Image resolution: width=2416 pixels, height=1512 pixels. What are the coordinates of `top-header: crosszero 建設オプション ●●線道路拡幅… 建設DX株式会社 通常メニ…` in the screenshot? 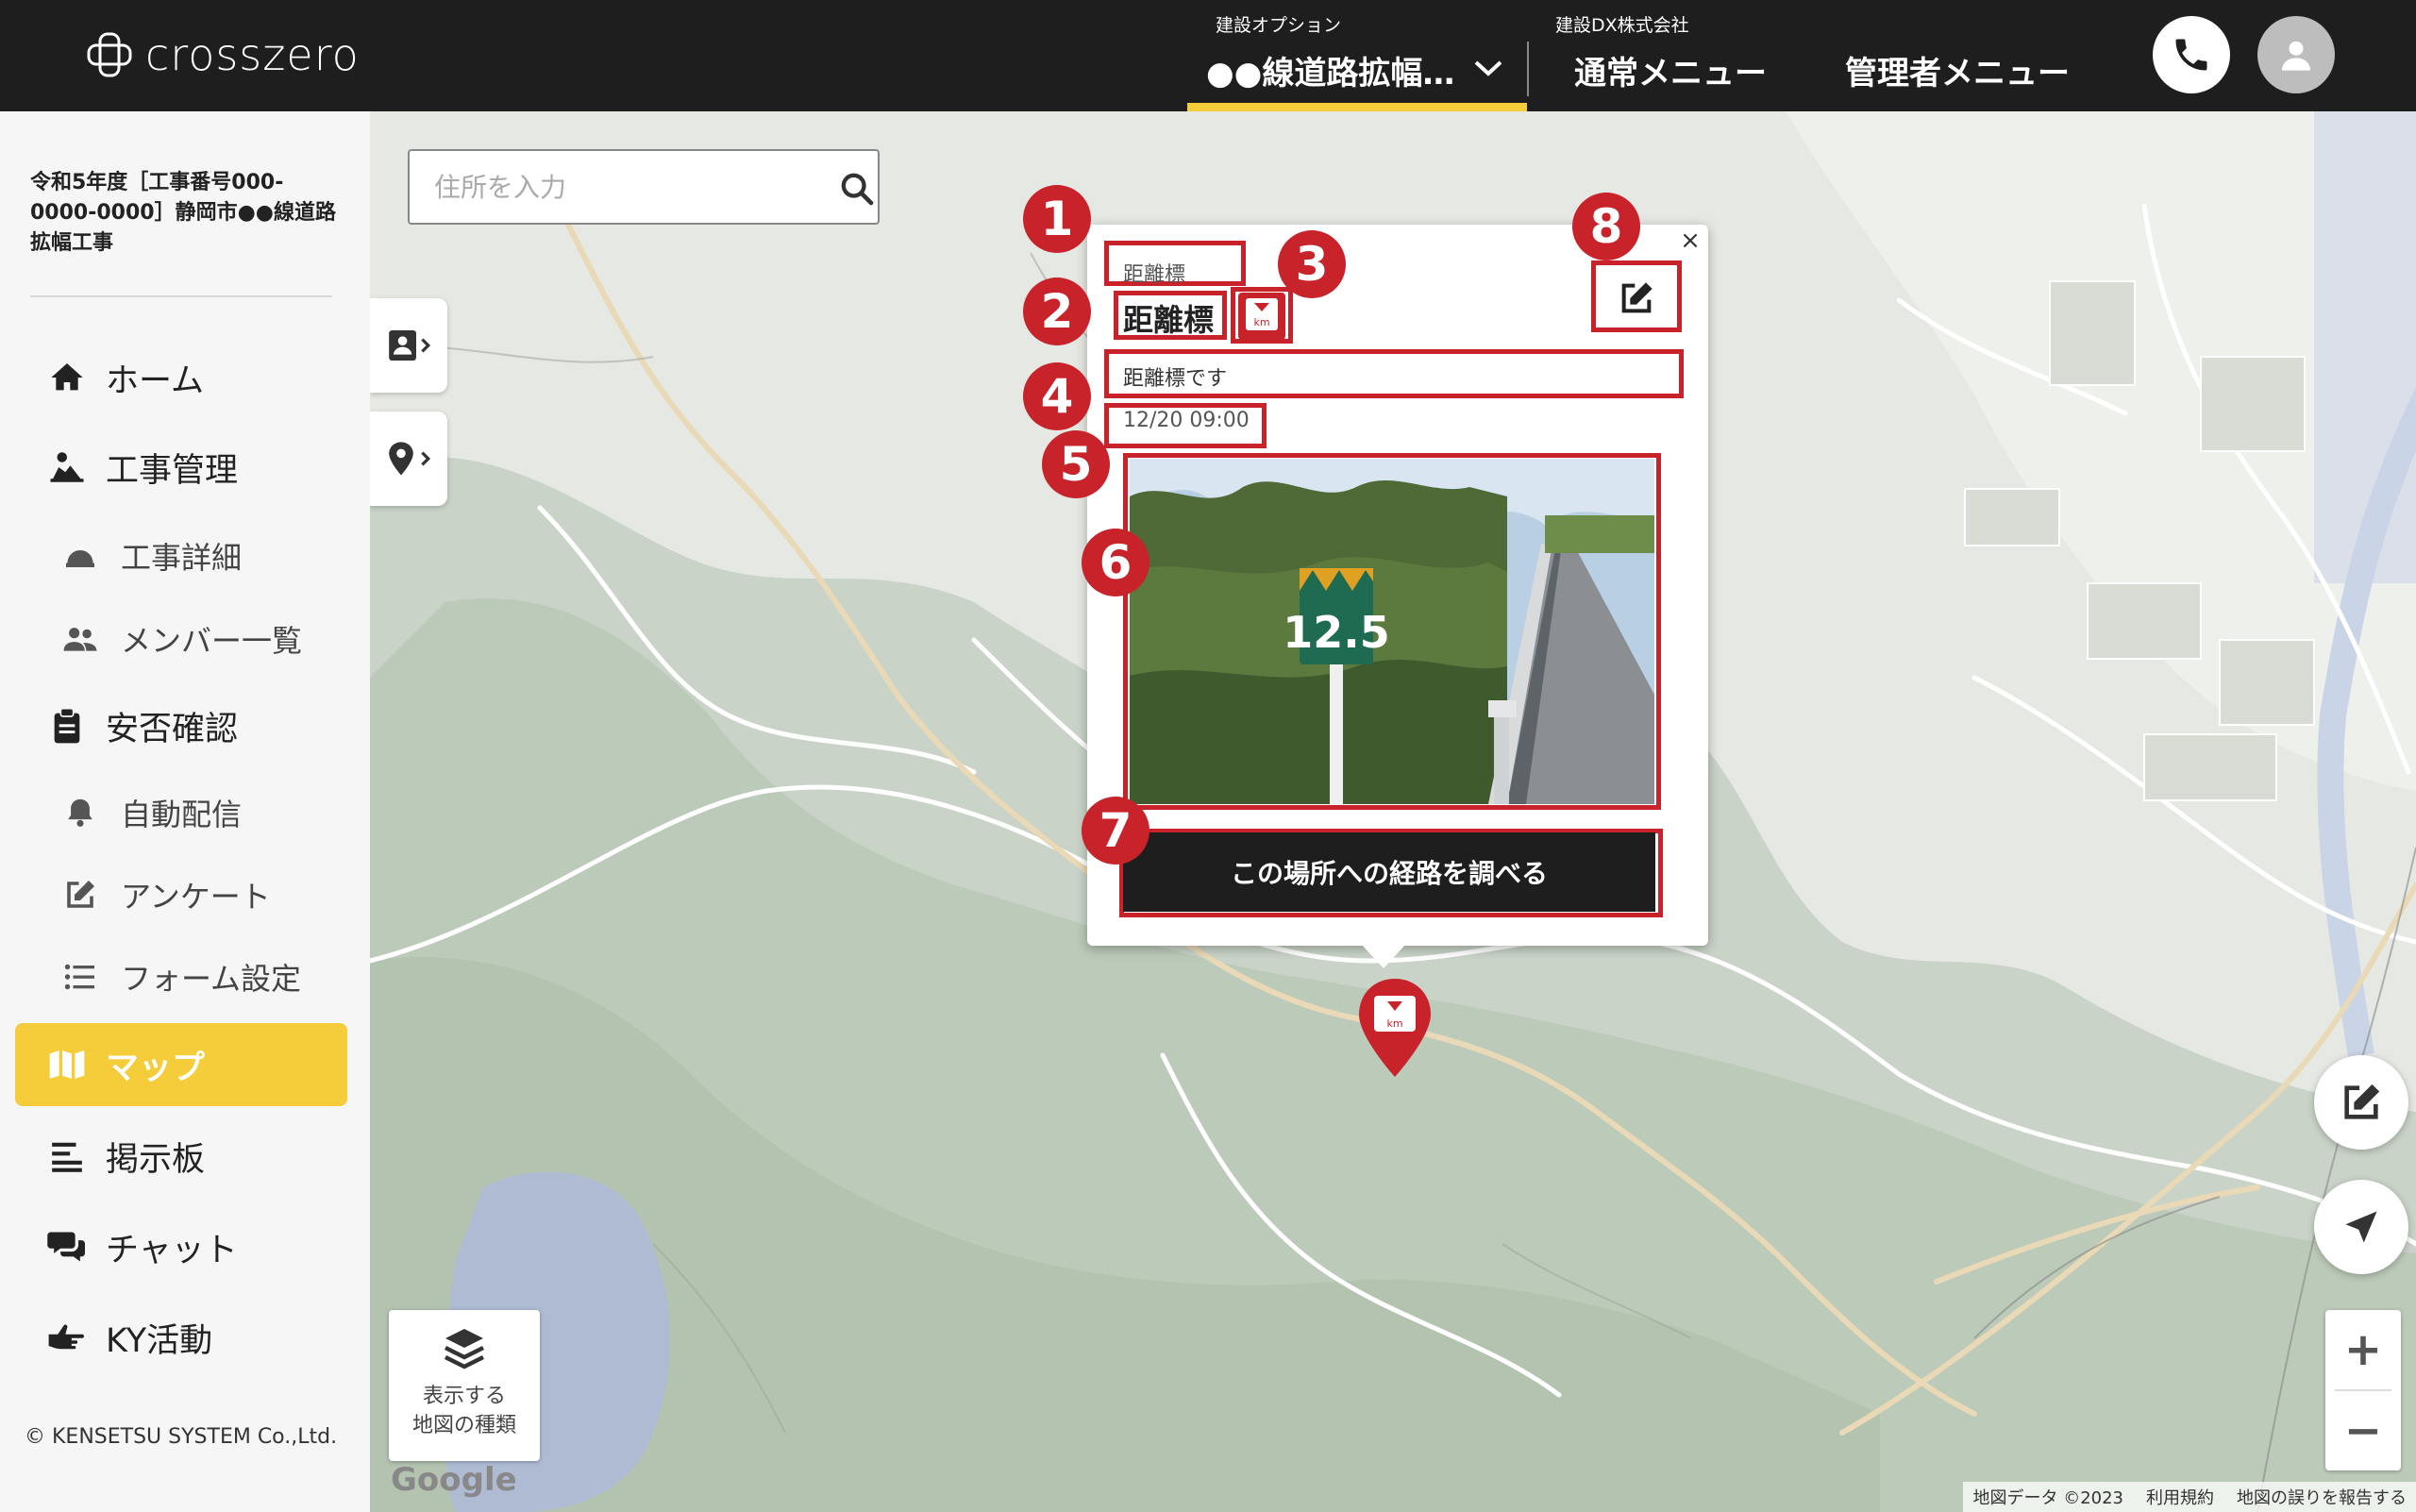 It's located at (1208, 55).